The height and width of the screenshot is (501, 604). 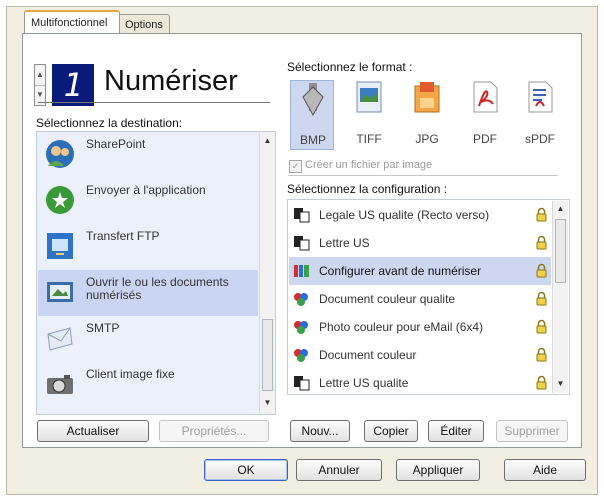 What do you see at coordinates (60, 246) in the screenshot?
I see `ftp-transfer-icon` at bounding box center [60, 246].